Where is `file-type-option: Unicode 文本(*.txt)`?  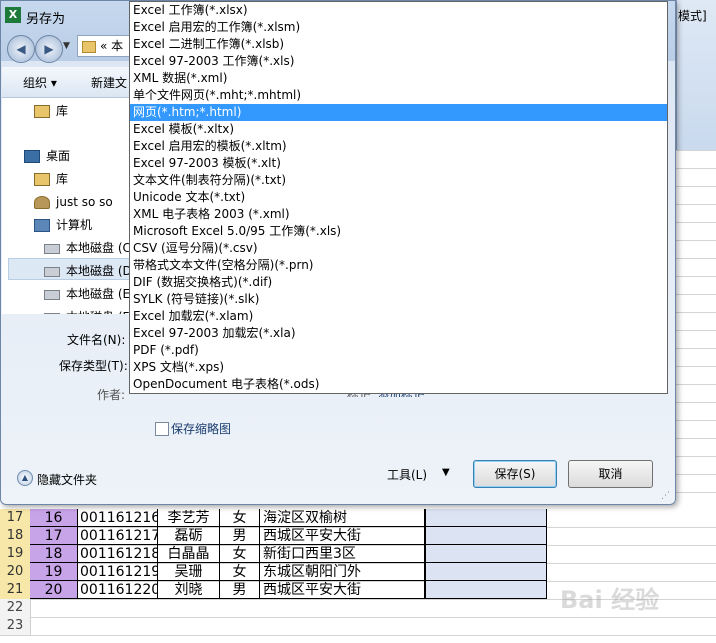
file-type-option: Unicode 文本(*.txt) is located at coordinates (398, 197).